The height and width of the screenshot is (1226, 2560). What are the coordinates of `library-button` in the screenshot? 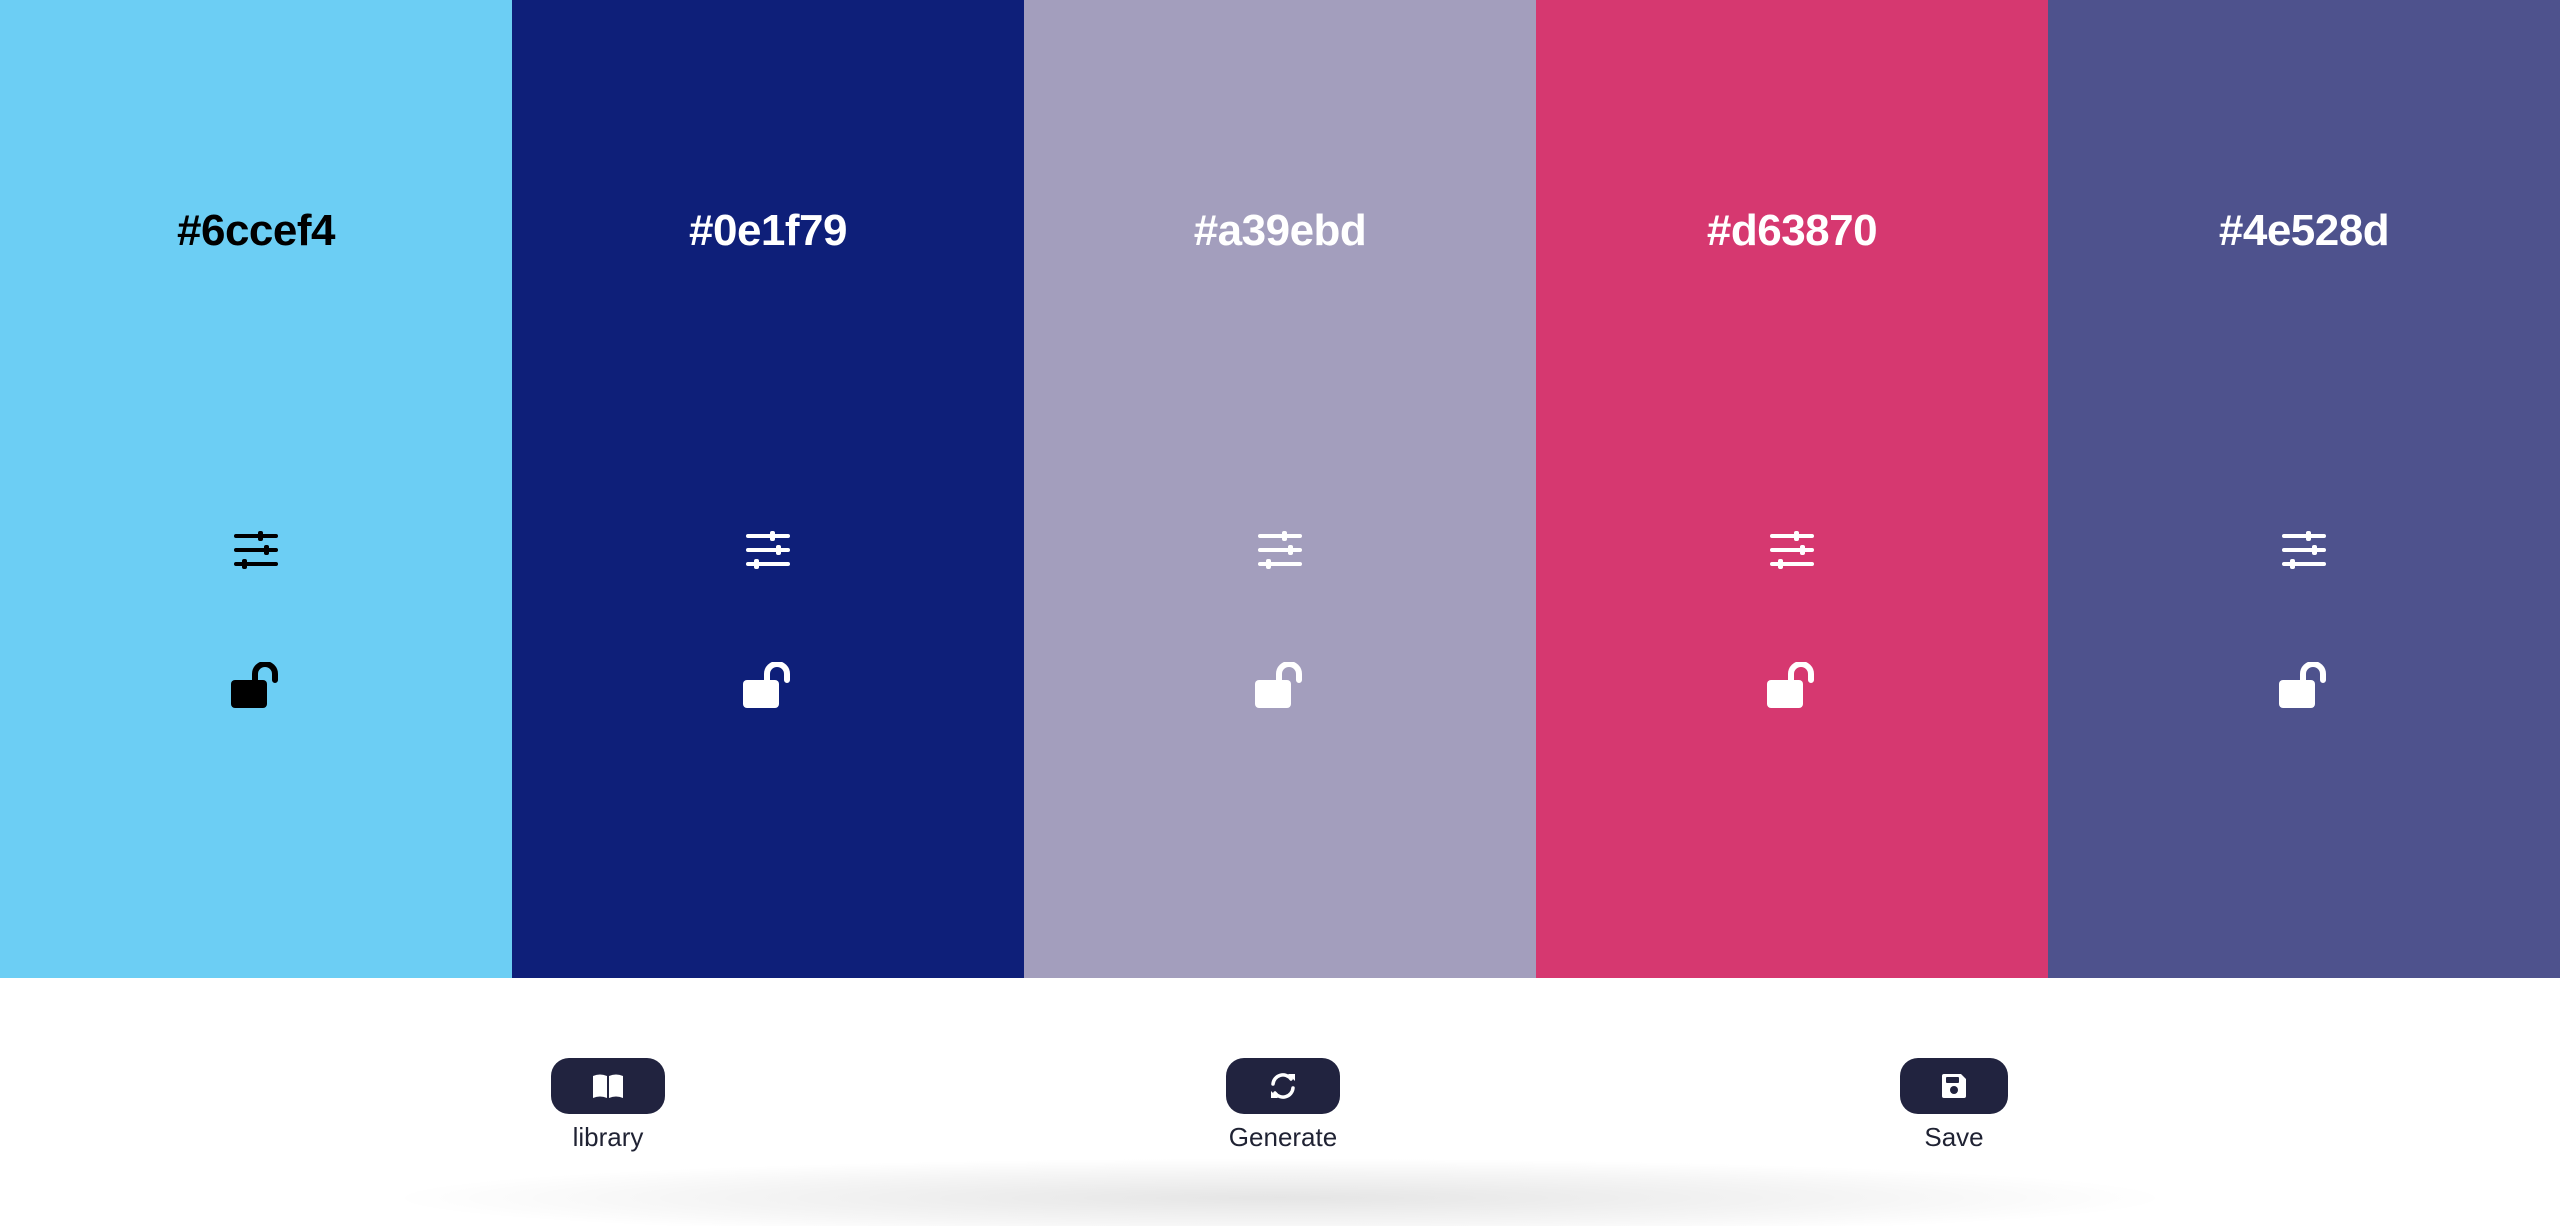 It's located at (608, 1086).